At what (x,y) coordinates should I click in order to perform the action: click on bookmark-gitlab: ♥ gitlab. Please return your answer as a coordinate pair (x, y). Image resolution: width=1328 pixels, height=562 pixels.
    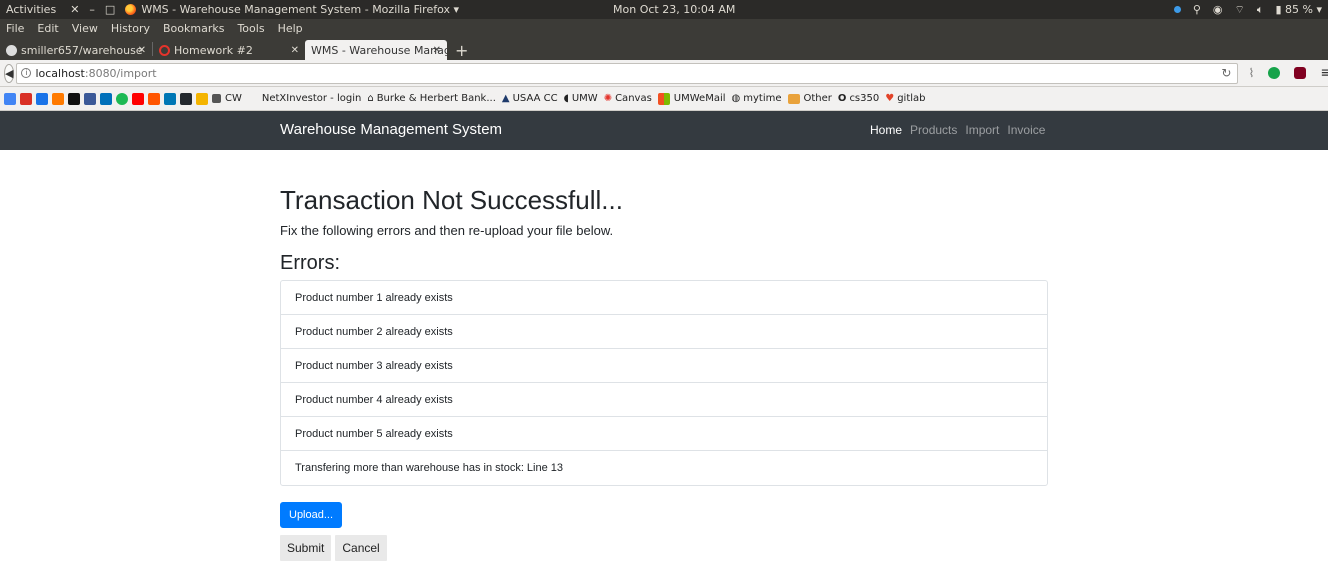
    Looking at the image, I should click on (905, 98).